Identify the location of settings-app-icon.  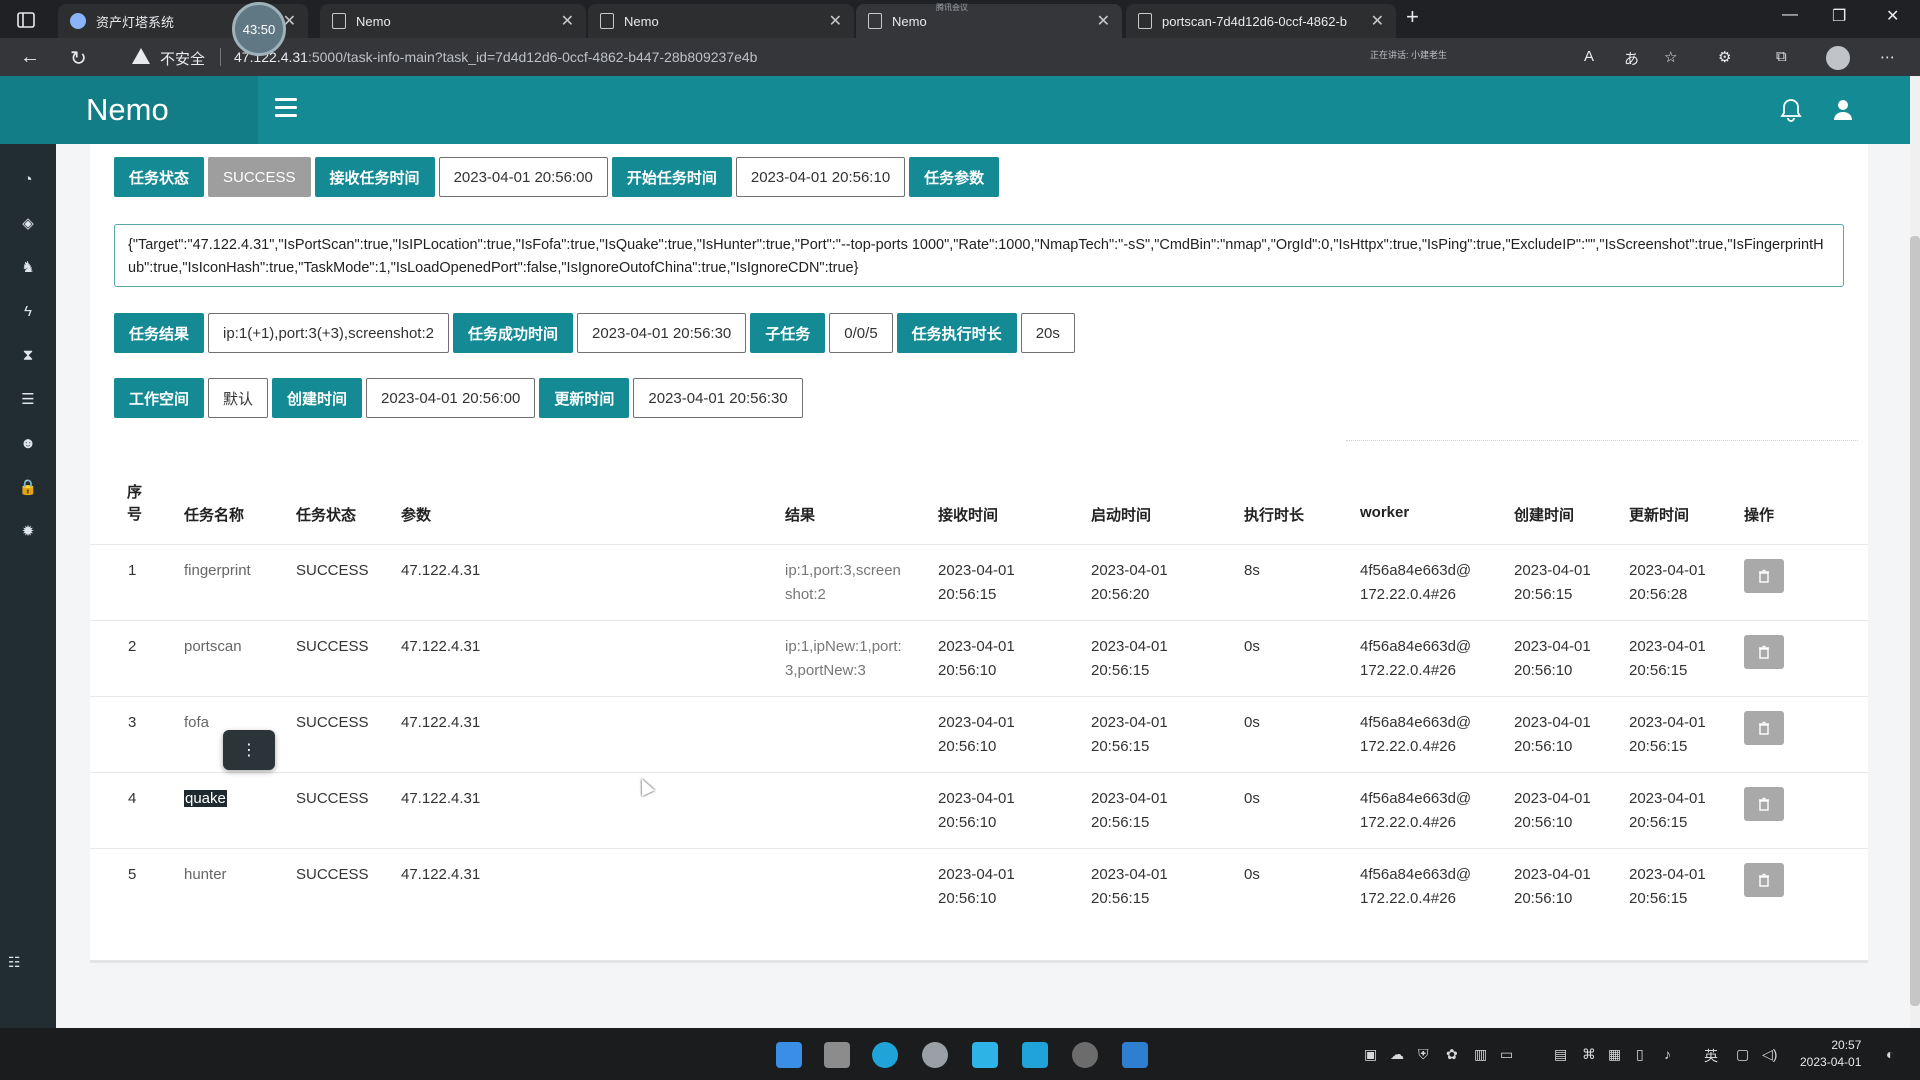
(1085, 1055).